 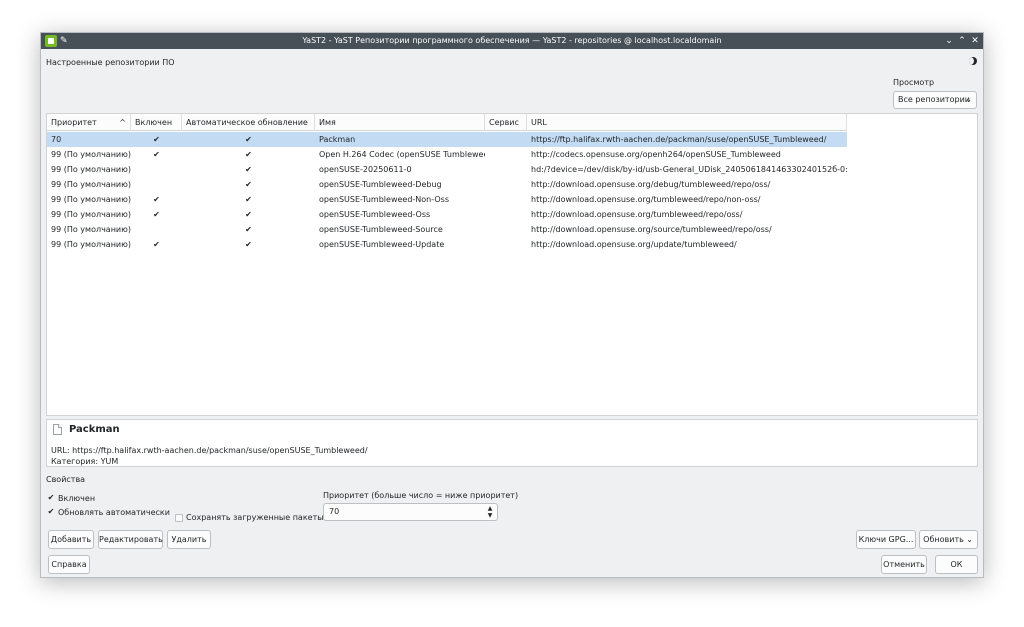 What do you see at coordinates (110, 62) in the screenshot?
I see `page-title: Настроенные репозитории ПО` at bounding box center [110, 62].